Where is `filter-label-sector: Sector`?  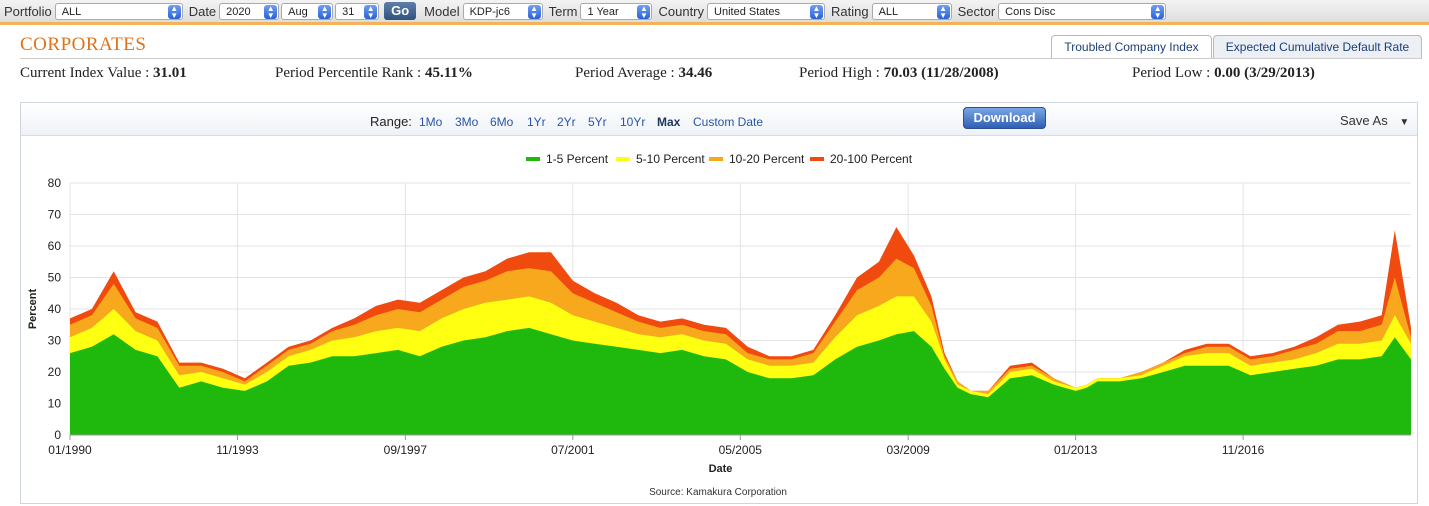
filter-label-sector: Sector is located at coordinates (976, 11).